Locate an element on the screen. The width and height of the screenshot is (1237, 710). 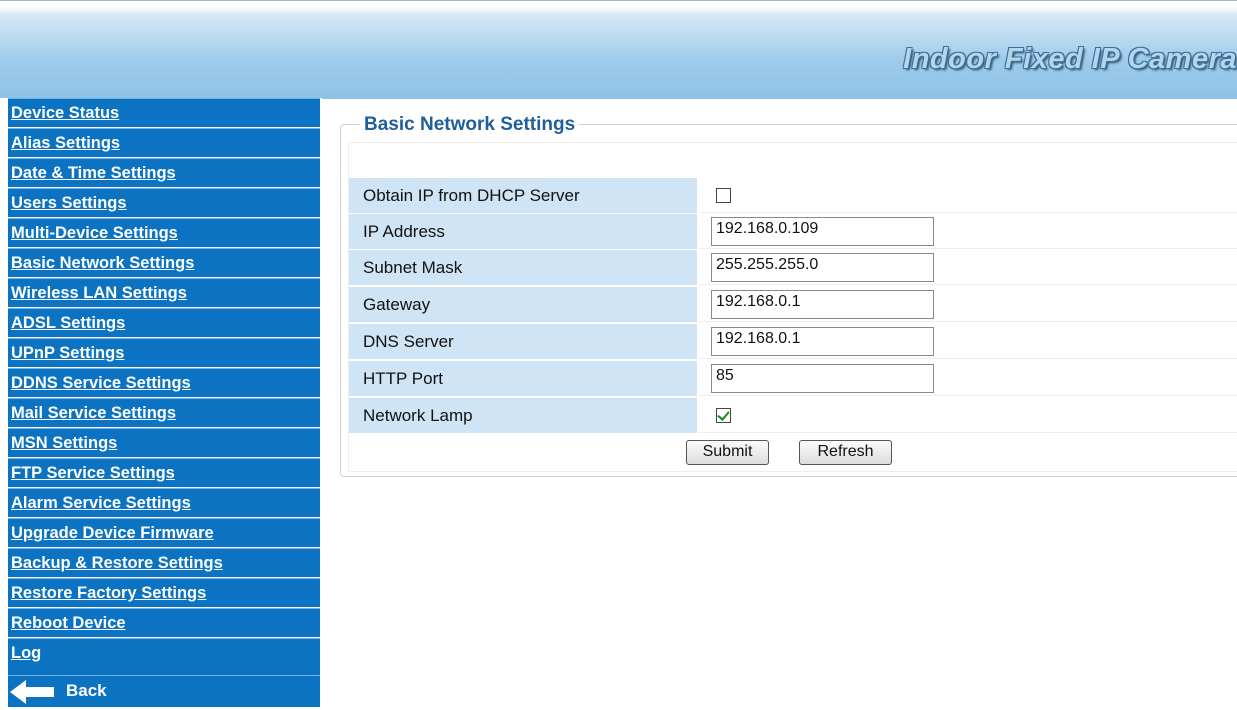
sidebar-item-basic-network-settings: Basic Network Settings is located at coordinates (164, 262).